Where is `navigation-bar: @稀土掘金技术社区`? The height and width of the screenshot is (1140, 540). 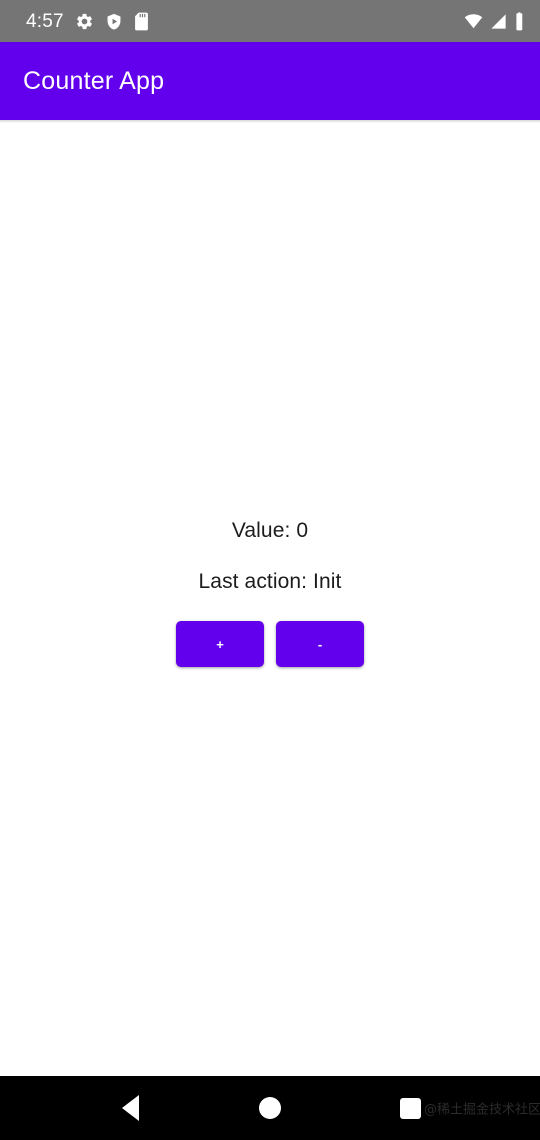 navigation-bar: @稀土掘金技术社区 is located at coordinates (270, 1108).